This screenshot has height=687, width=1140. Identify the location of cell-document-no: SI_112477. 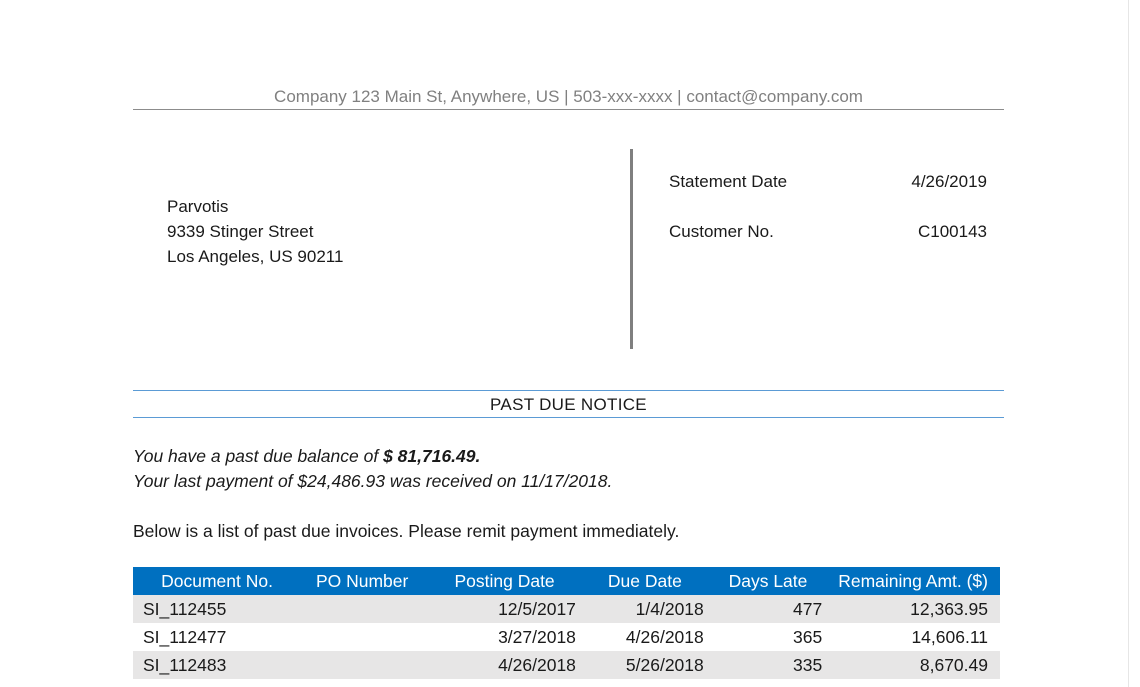
(185, 637).